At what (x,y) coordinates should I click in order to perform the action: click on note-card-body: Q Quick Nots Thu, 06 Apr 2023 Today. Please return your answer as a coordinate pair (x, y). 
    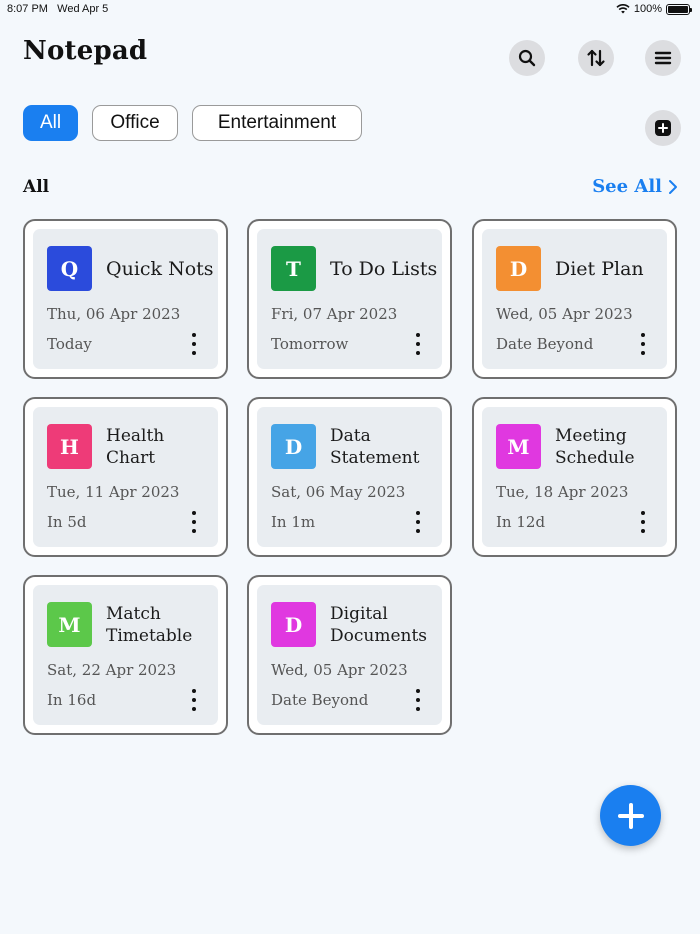
    Looking at the image, I should click on (125, 299).